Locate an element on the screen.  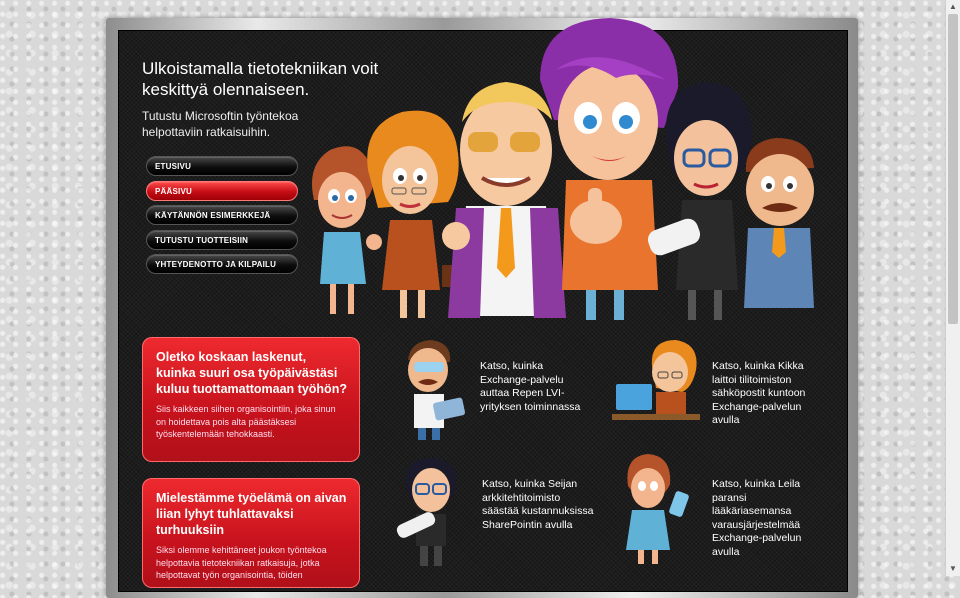
scrollbar-thumb is located at coordinates (953, 169).